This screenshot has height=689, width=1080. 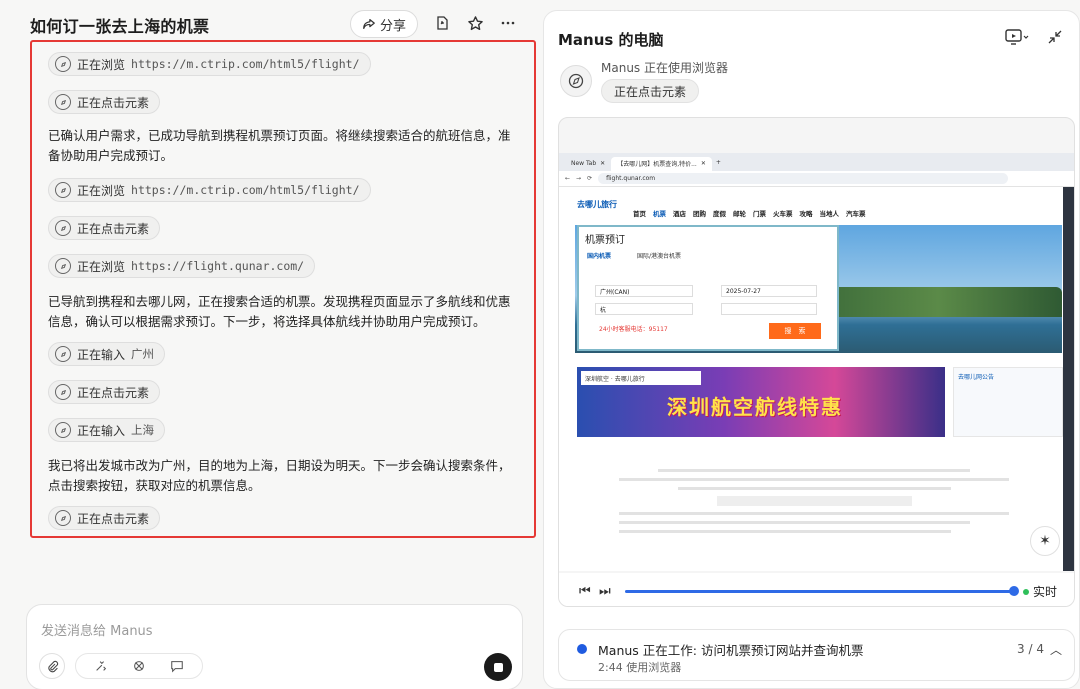 What do you see at coordinates (567, 178) in the screenshot?
I see `back-icon: ←` at bounding box center [567, 178].